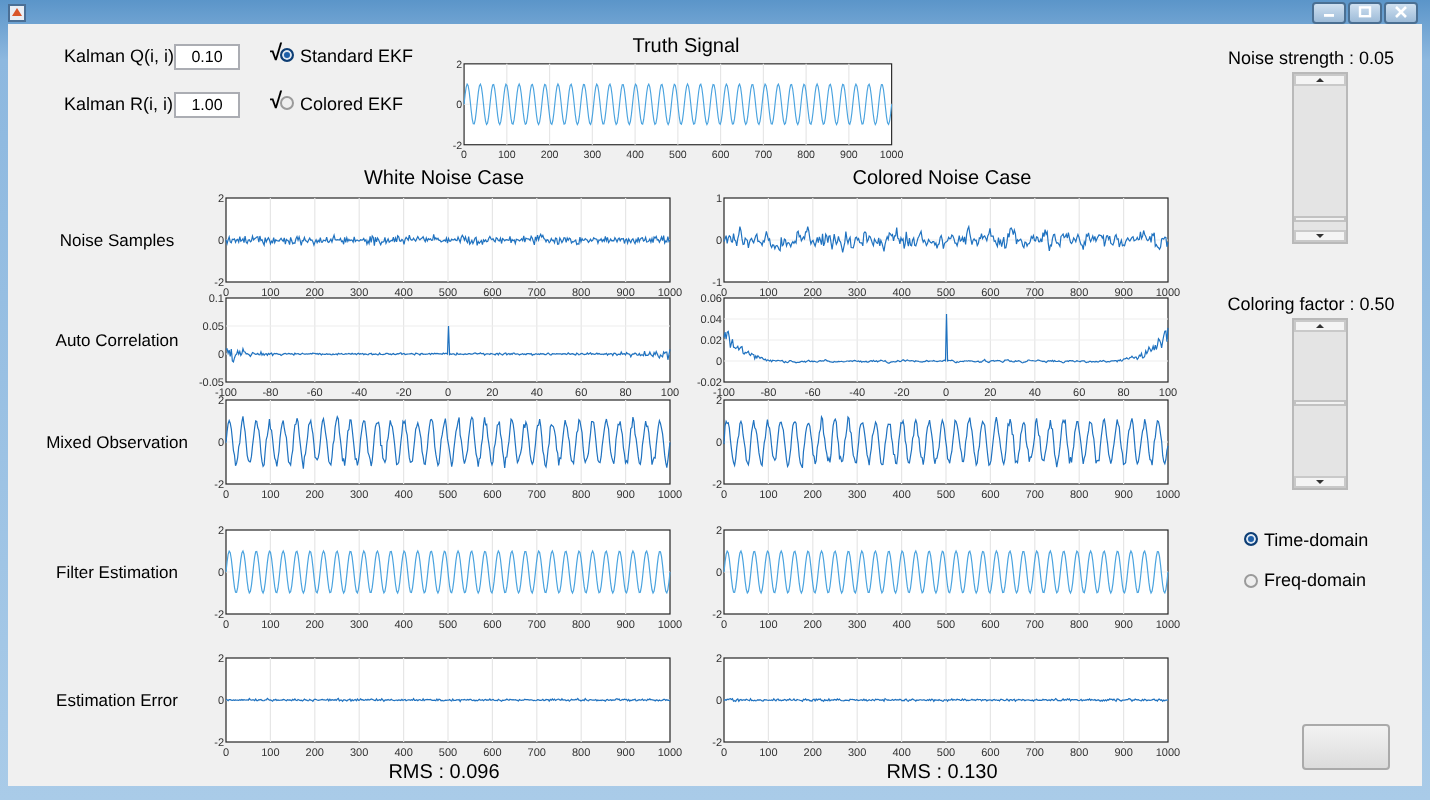 The image size is (1430, 800). Describe the element at coordinates (1306, 581) in the screenshot. I see `radio-button: Freq-domain` at that location.